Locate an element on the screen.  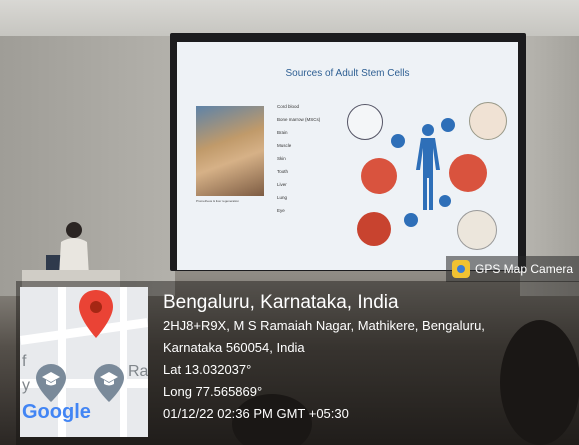
map-thumbnail: f y Ra Google is located at coordinates (84, 362).